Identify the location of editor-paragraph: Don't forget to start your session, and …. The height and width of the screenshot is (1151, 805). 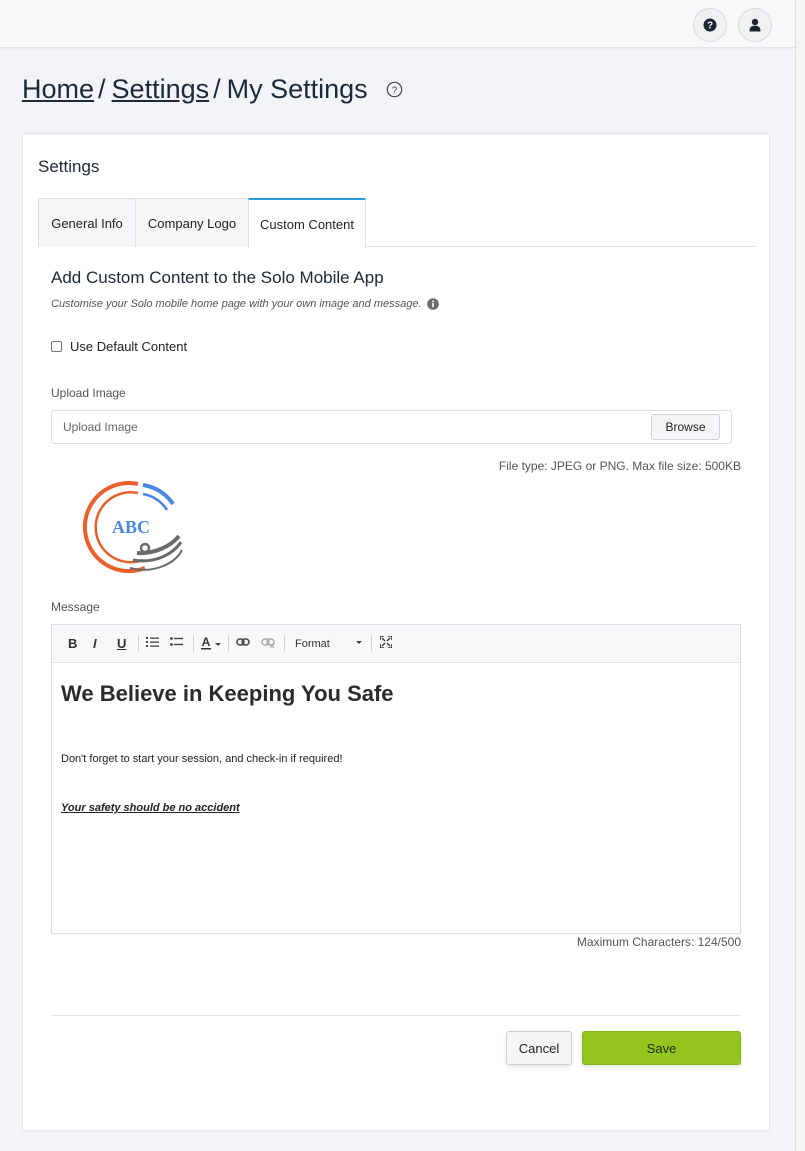
(202, 759).